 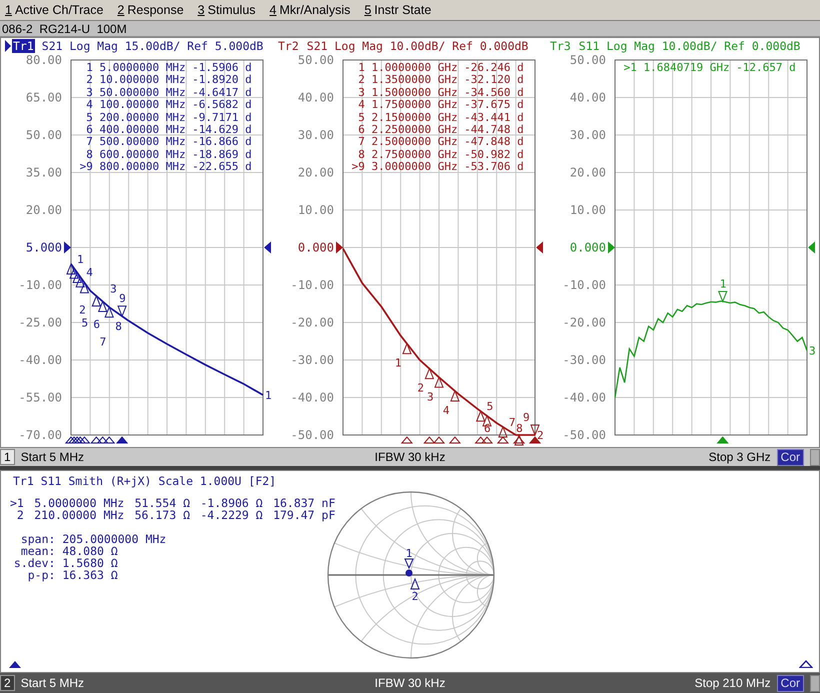 I want to click on trace-end-label: 2, so click(x=540, y=435).